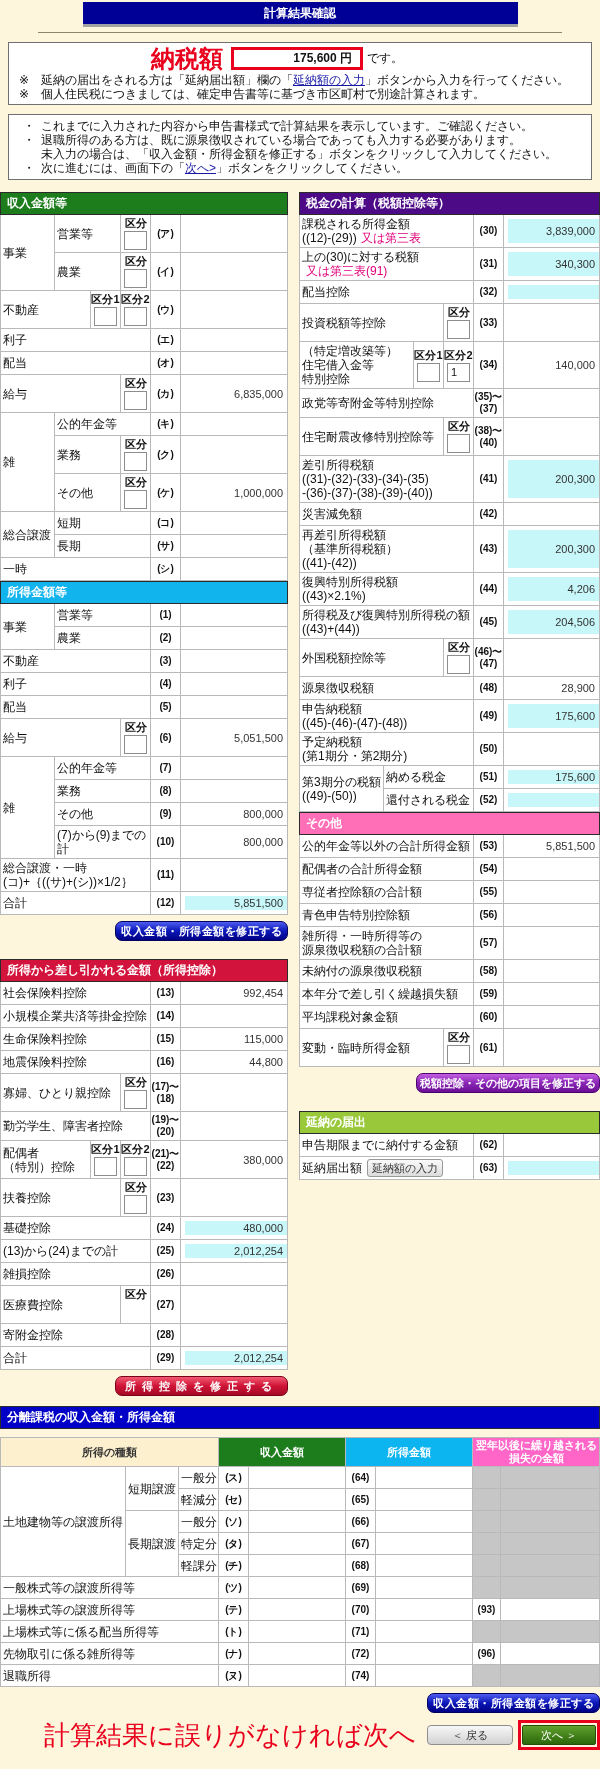  What do you see at coordinates (198, 1521) in the screenshot?
I see `row-label: 一般分` at bounding box center [198, 1521].